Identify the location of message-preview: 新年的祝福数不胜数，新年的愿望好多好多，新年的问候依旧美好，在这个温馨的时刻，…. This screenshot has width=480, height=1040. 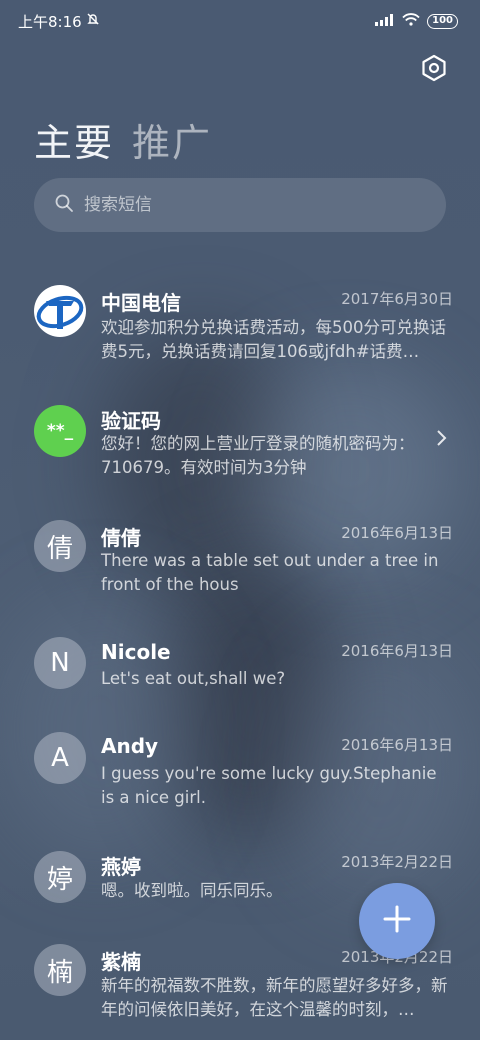
(274, 997).